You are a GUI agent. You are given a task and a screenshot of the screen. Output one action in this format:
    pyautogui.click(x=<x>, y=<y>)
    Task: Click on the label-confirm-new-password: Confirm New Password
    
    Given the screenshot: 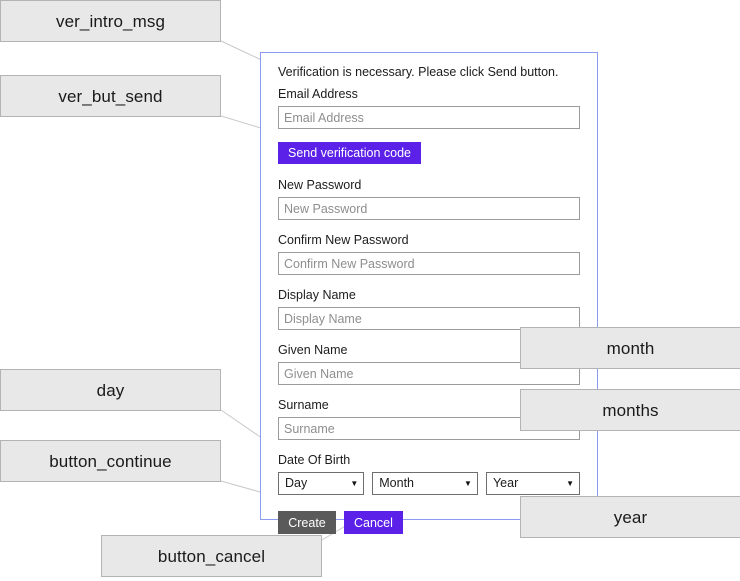 What is the action you would take?
    pyautogui.click(x=343, y=240)
    